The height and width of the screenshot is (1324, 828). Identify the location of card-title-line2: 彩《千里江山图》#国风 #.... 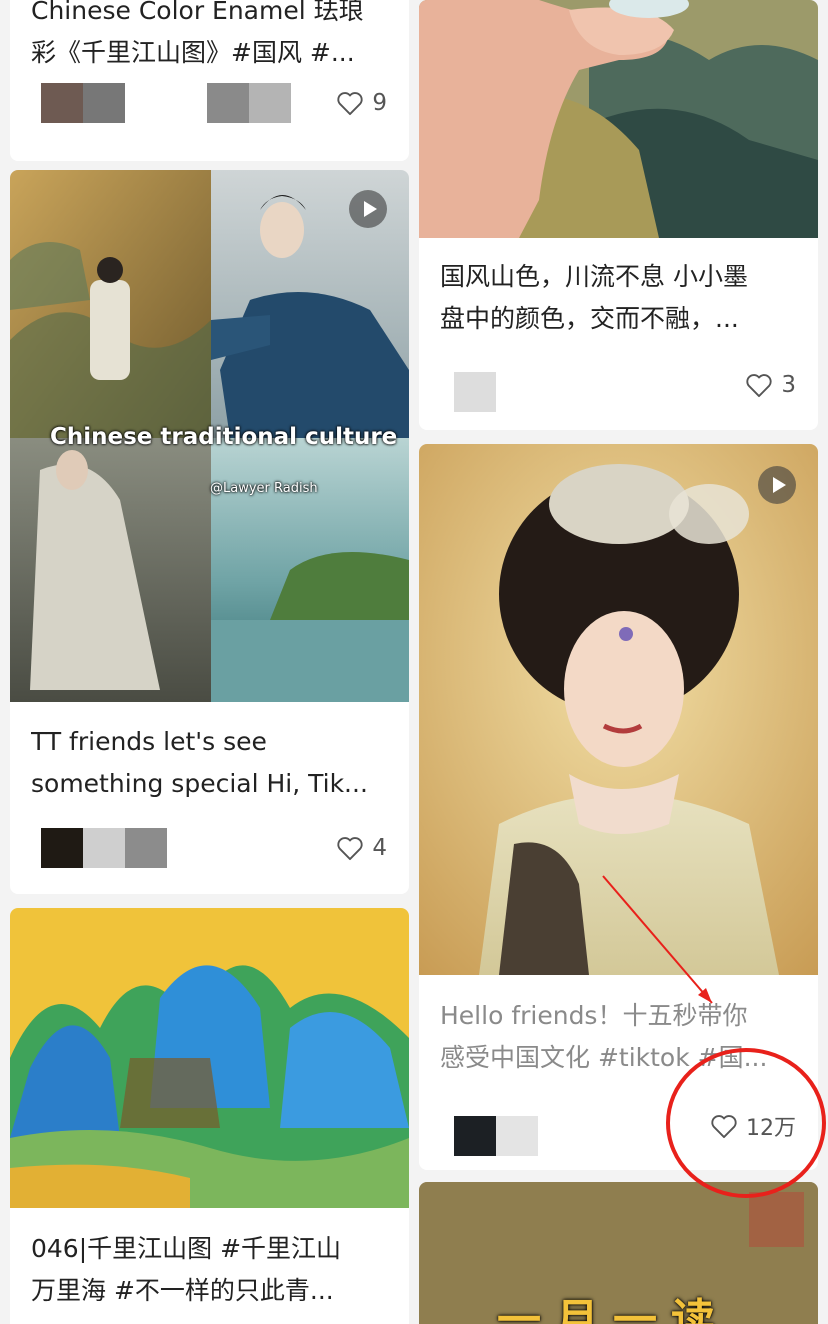
(193, 52).